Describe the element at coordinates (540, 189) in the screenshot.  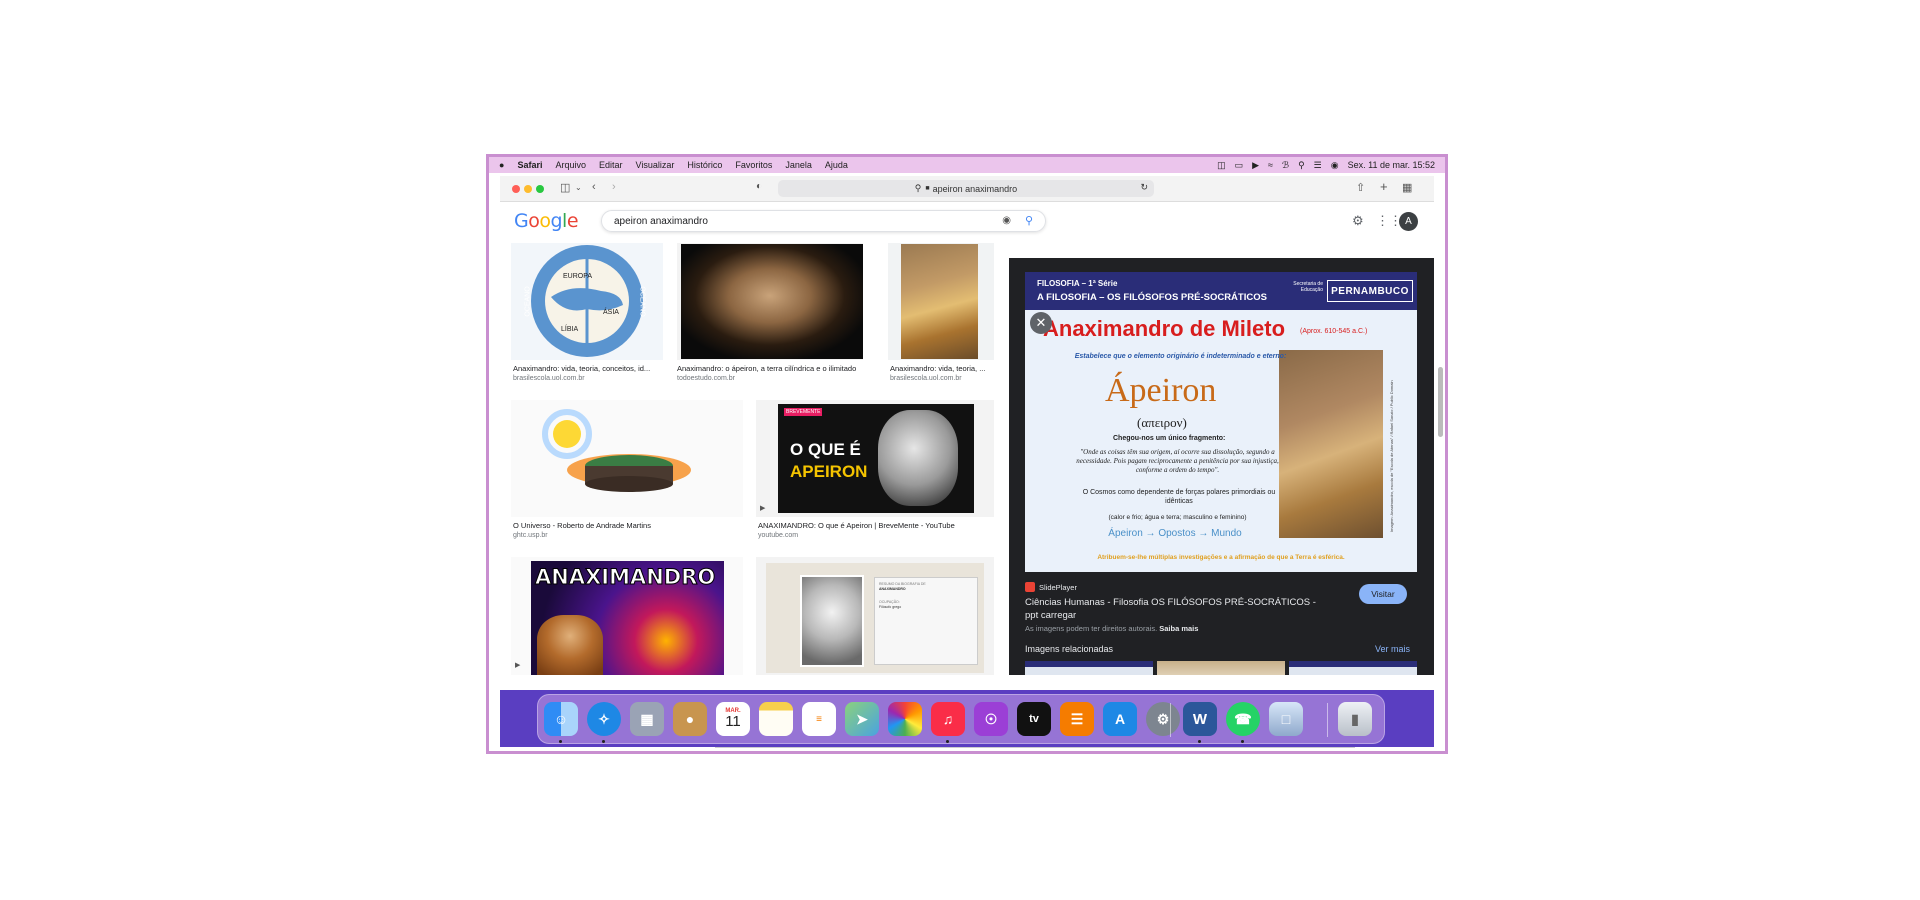
I see `zoom-window-button` at that location.